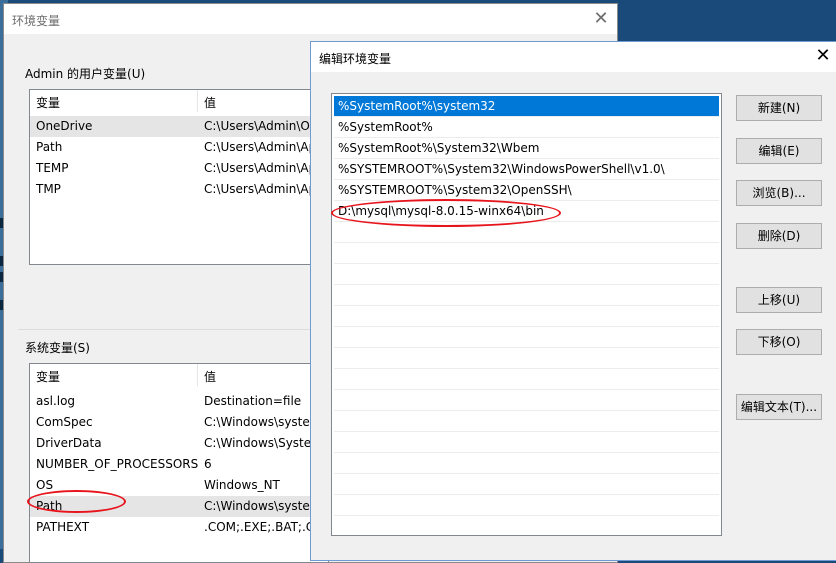  What do you see at coordinates (63, 527) in the screenshot?
I see `var-name: PATHEXT` at bounding box center [63, 527].